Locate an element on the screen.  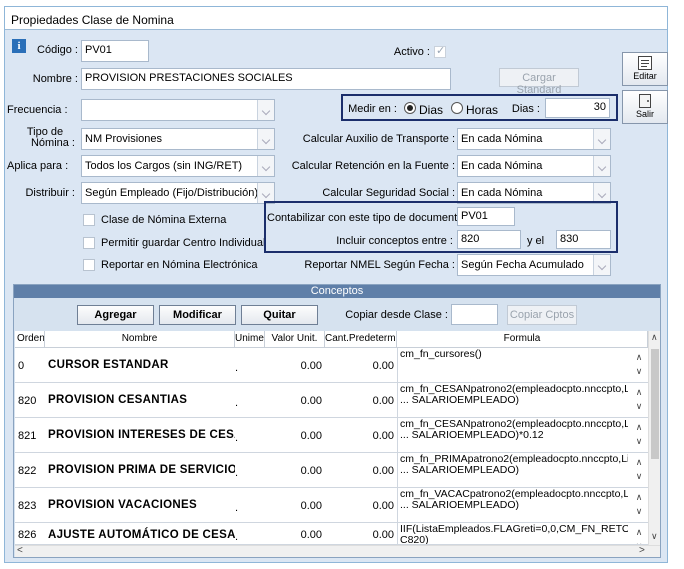
row-nombre: PROVISION CESANTIAS is located at coordinates (118, 400).